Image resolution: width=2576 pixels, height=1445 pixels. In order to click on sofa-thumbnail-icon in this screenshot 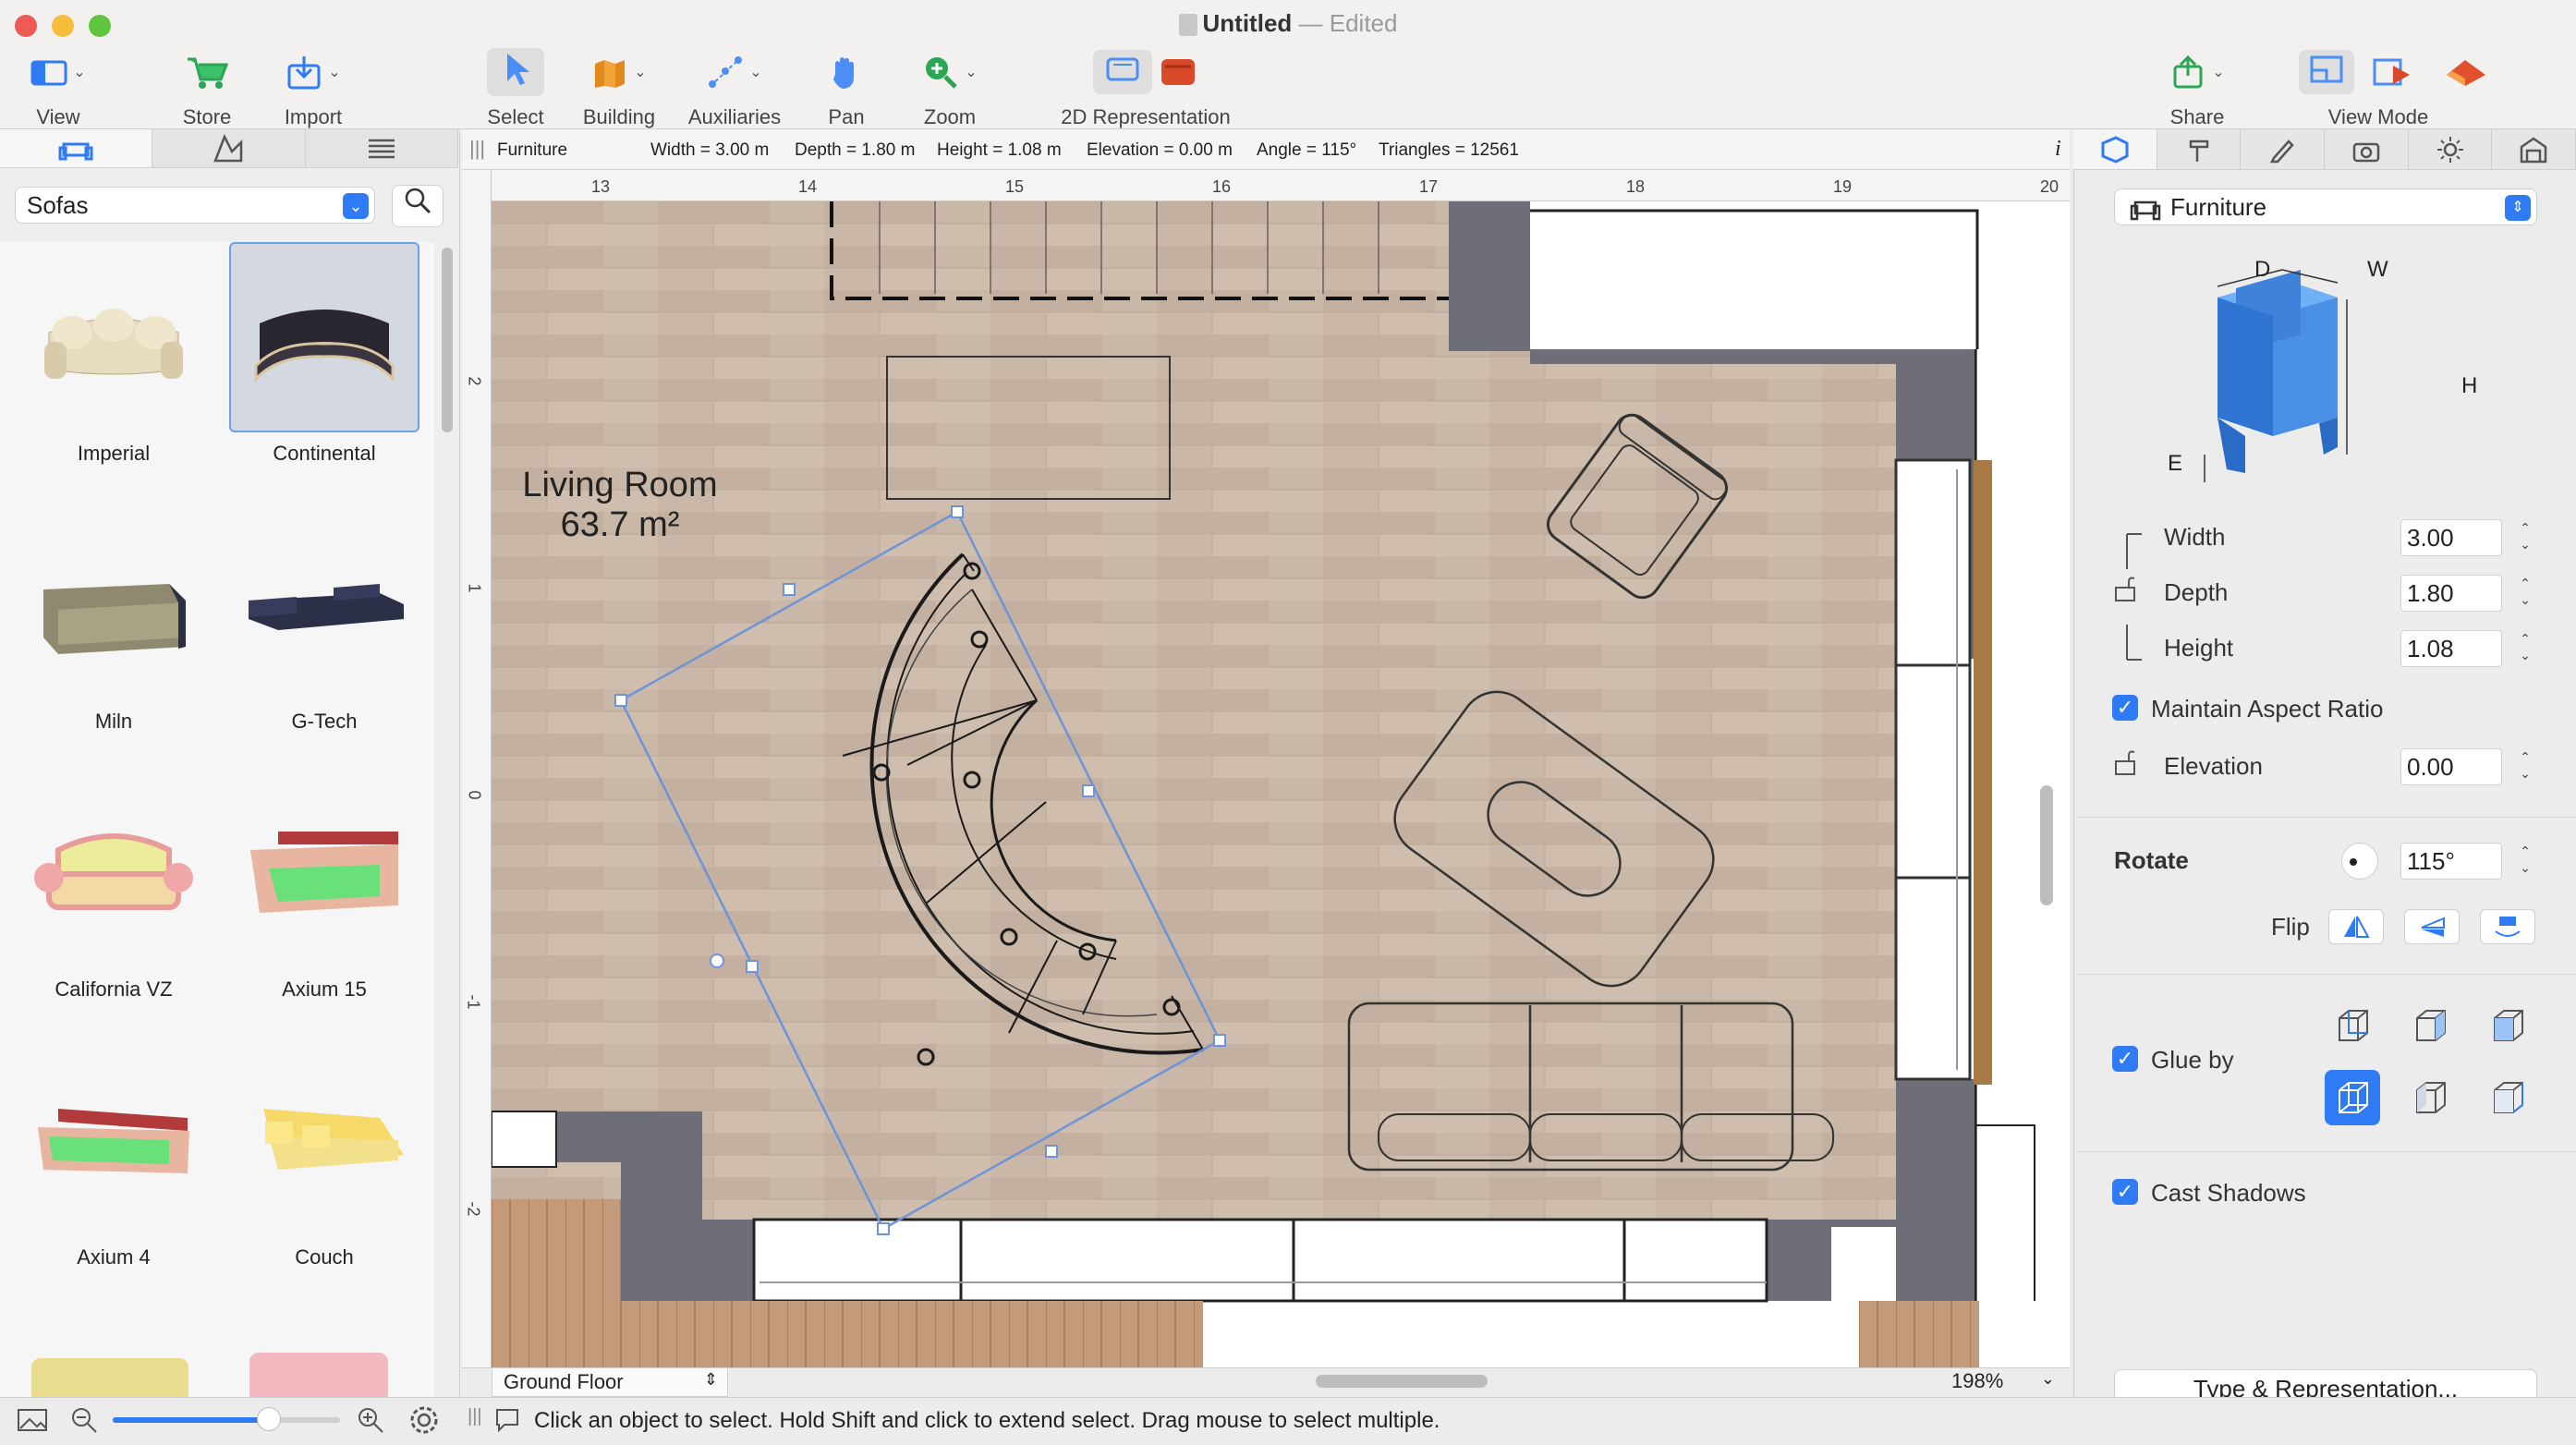, I will do `click(326, 607)`.